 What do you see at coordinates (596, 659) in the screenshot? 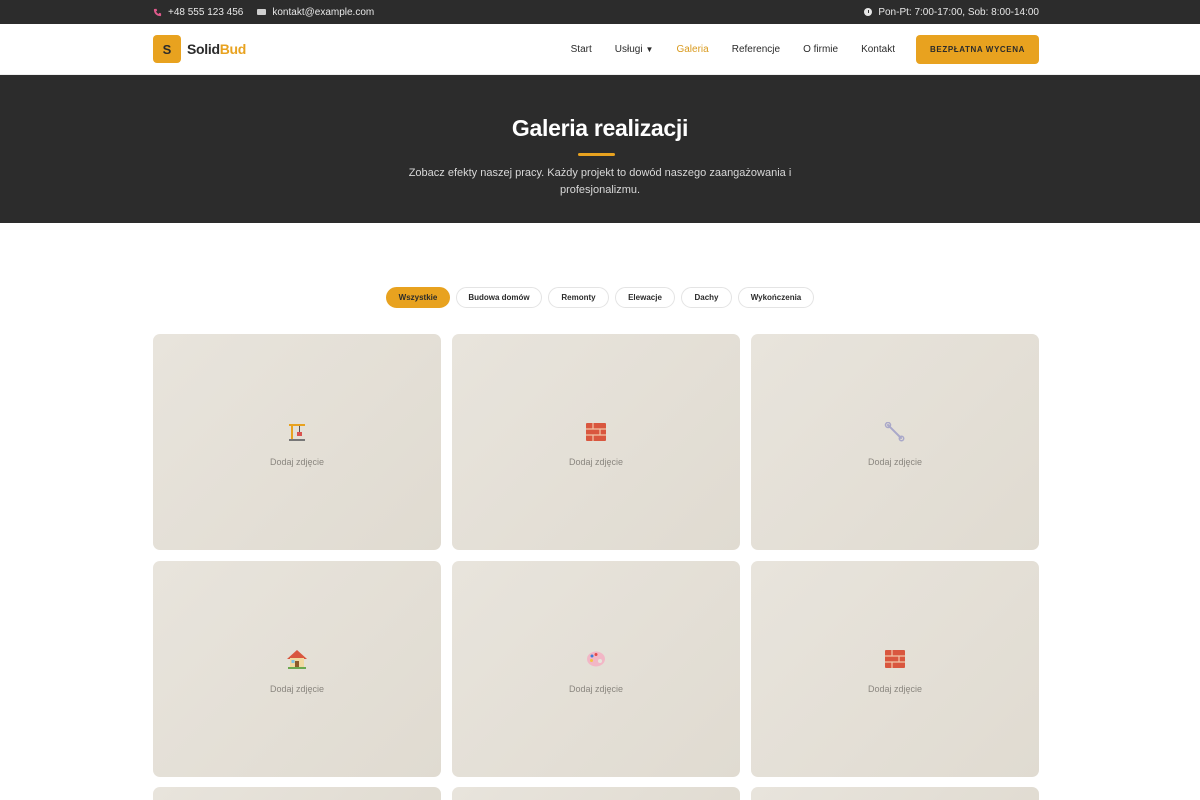
I see `palette-icon` at bounding box center [596, 659].